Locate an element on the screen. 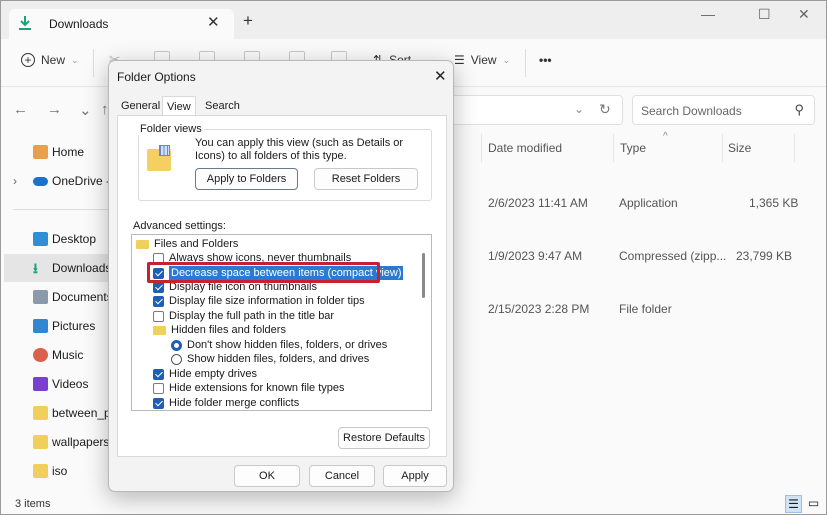 This screenshot has height=515, width=827. tiles-view-icon: ▭ is located at coordinates (813, 503).